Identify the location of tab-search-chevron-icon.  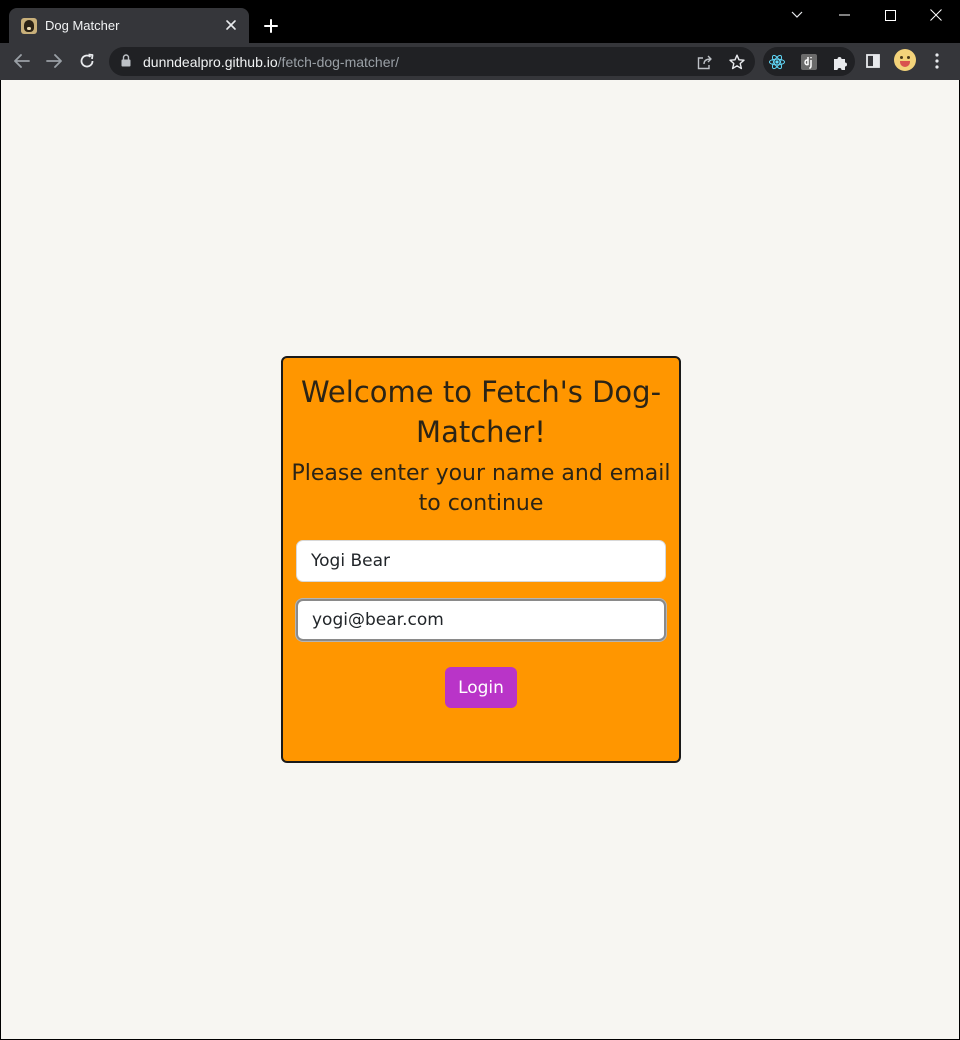
(797, 15).